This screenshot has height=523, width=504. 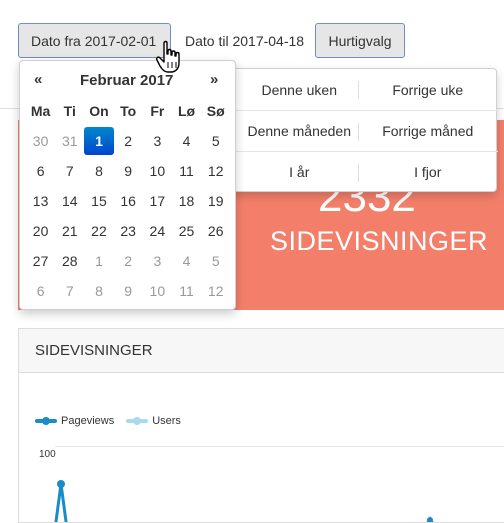 What do you see at coordinates (69, 261) in the screenshot?
I see `calendar-day: 28` at bounding box center [69, 261].